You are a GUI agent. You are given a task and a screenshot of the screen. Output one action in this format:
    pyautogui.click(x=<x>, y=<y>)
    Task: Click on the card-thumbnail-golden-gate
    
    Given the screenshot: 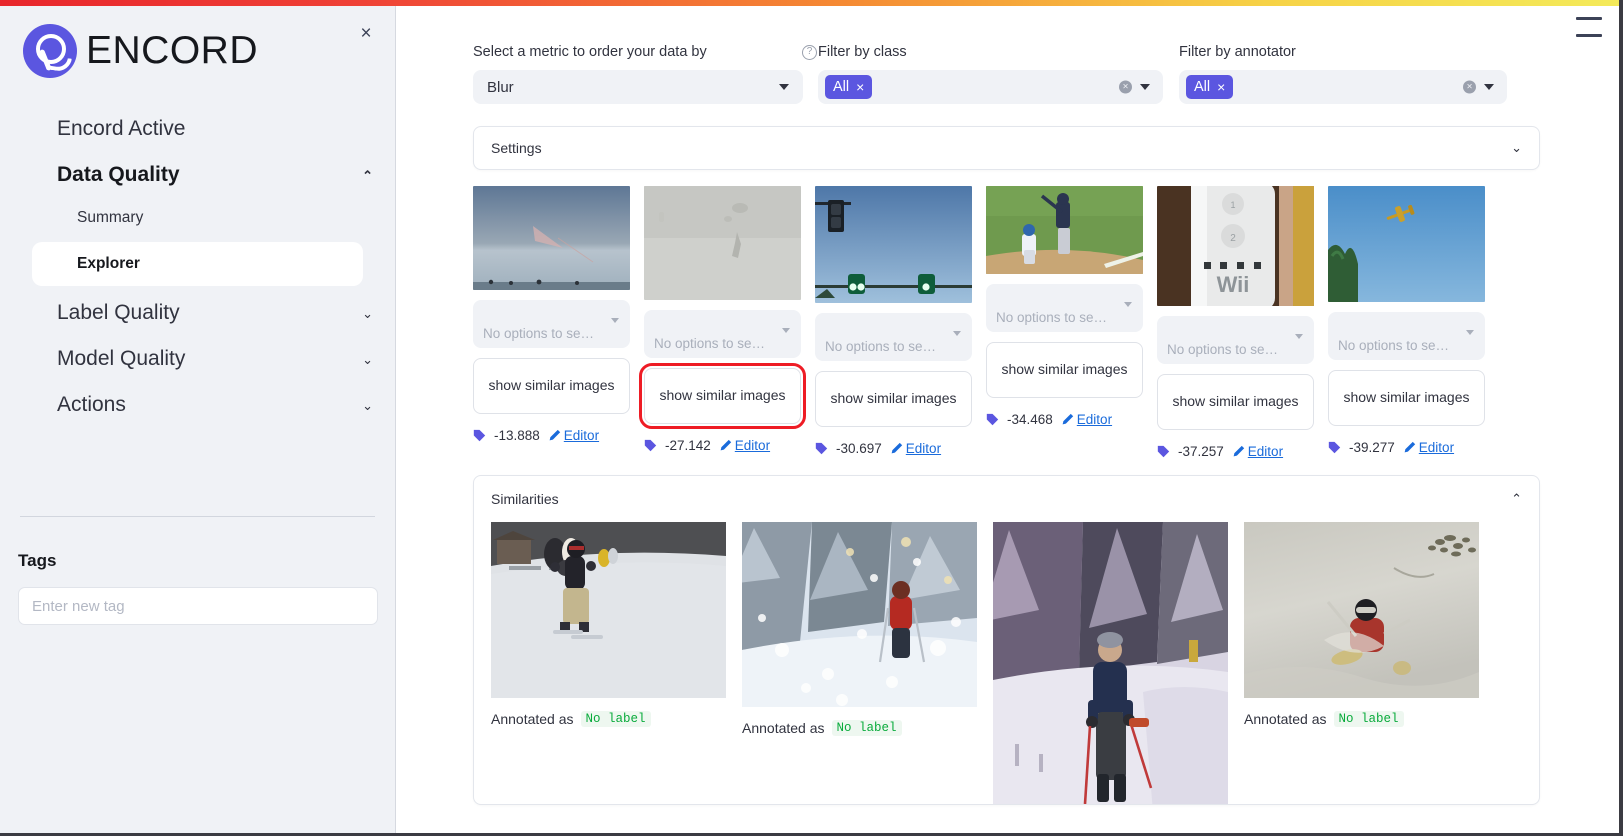 What is the action you would take?
    pyautogui.click(x=551, y=238)
    